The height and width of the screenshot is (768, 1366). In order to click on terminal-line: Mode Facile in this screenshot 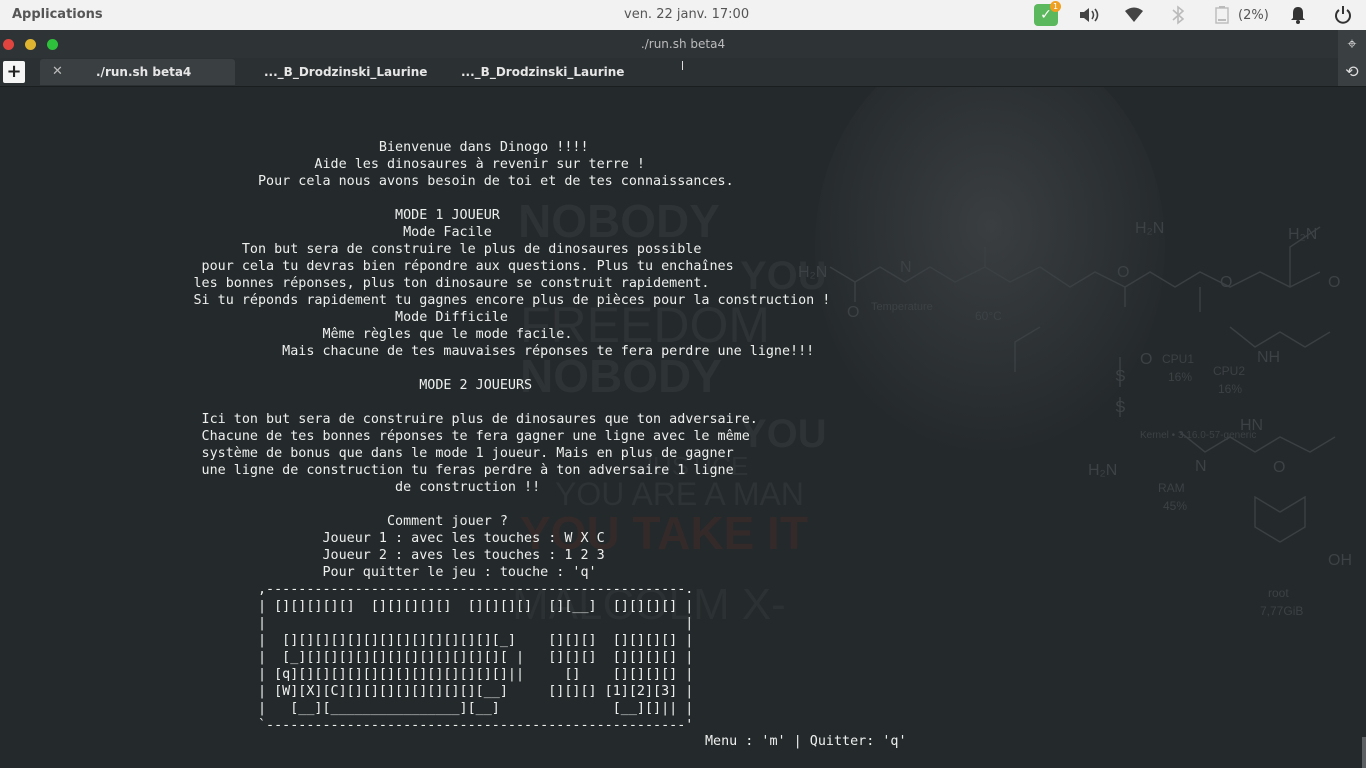, I will do `click(246, 232)`.